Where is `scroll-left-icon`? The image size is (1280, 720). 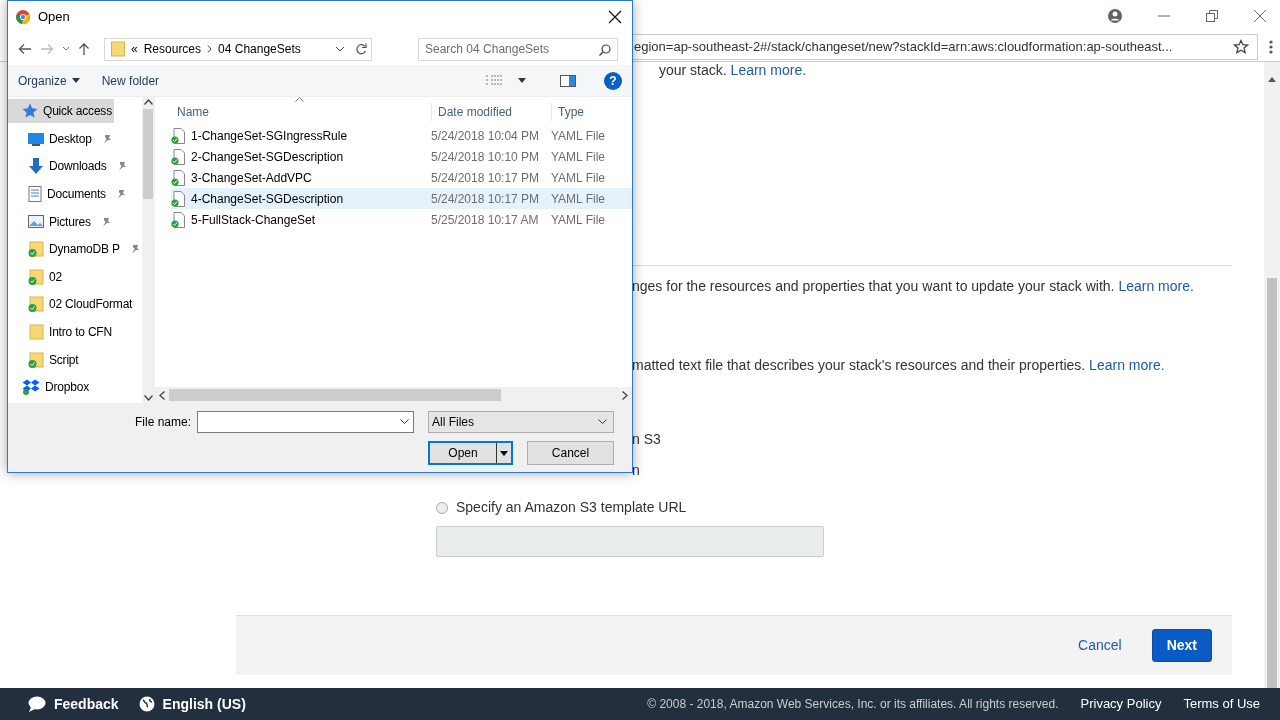
scroll-left-icon is located at coordinates (162, 395).